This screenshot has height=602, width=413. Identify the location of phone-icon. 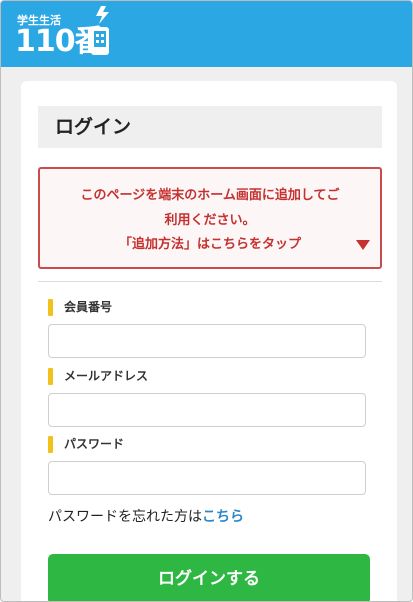
(100, 41).